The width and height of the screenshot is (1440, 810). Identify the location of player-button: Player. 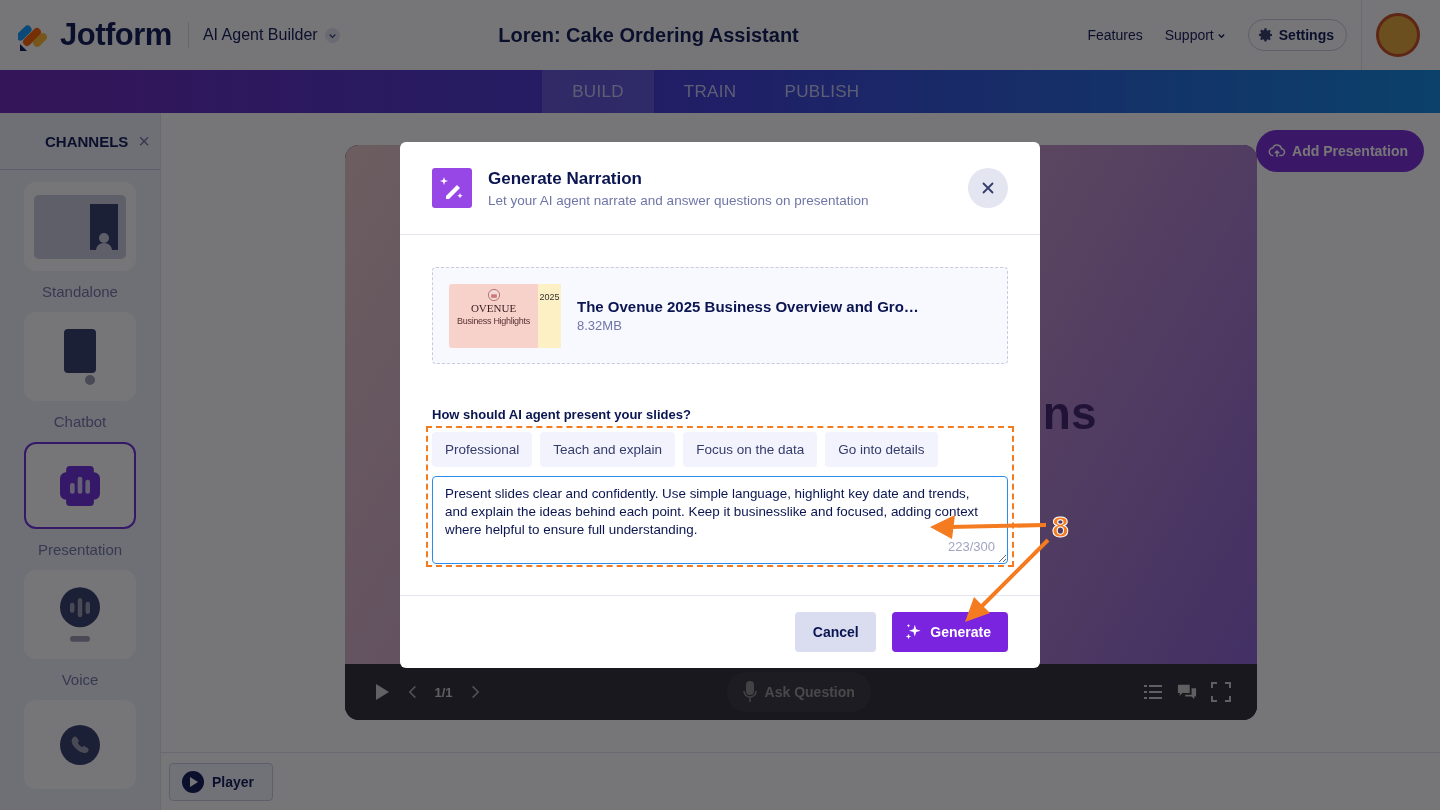
(221, 781).